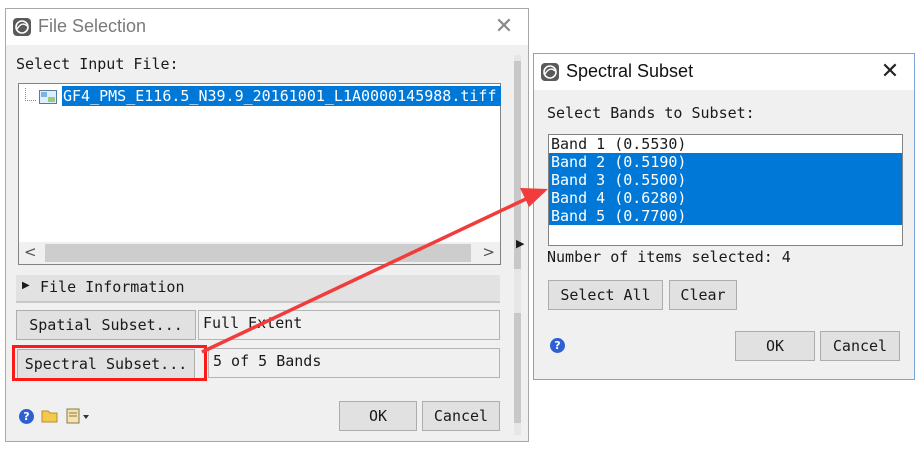 The width and height of the screenshot is (921, 450). What do you see at coordinates (30, 252) in the screenshot?
I see `scroll-left-arrow-icon: <` at bounding box center [30, 252].